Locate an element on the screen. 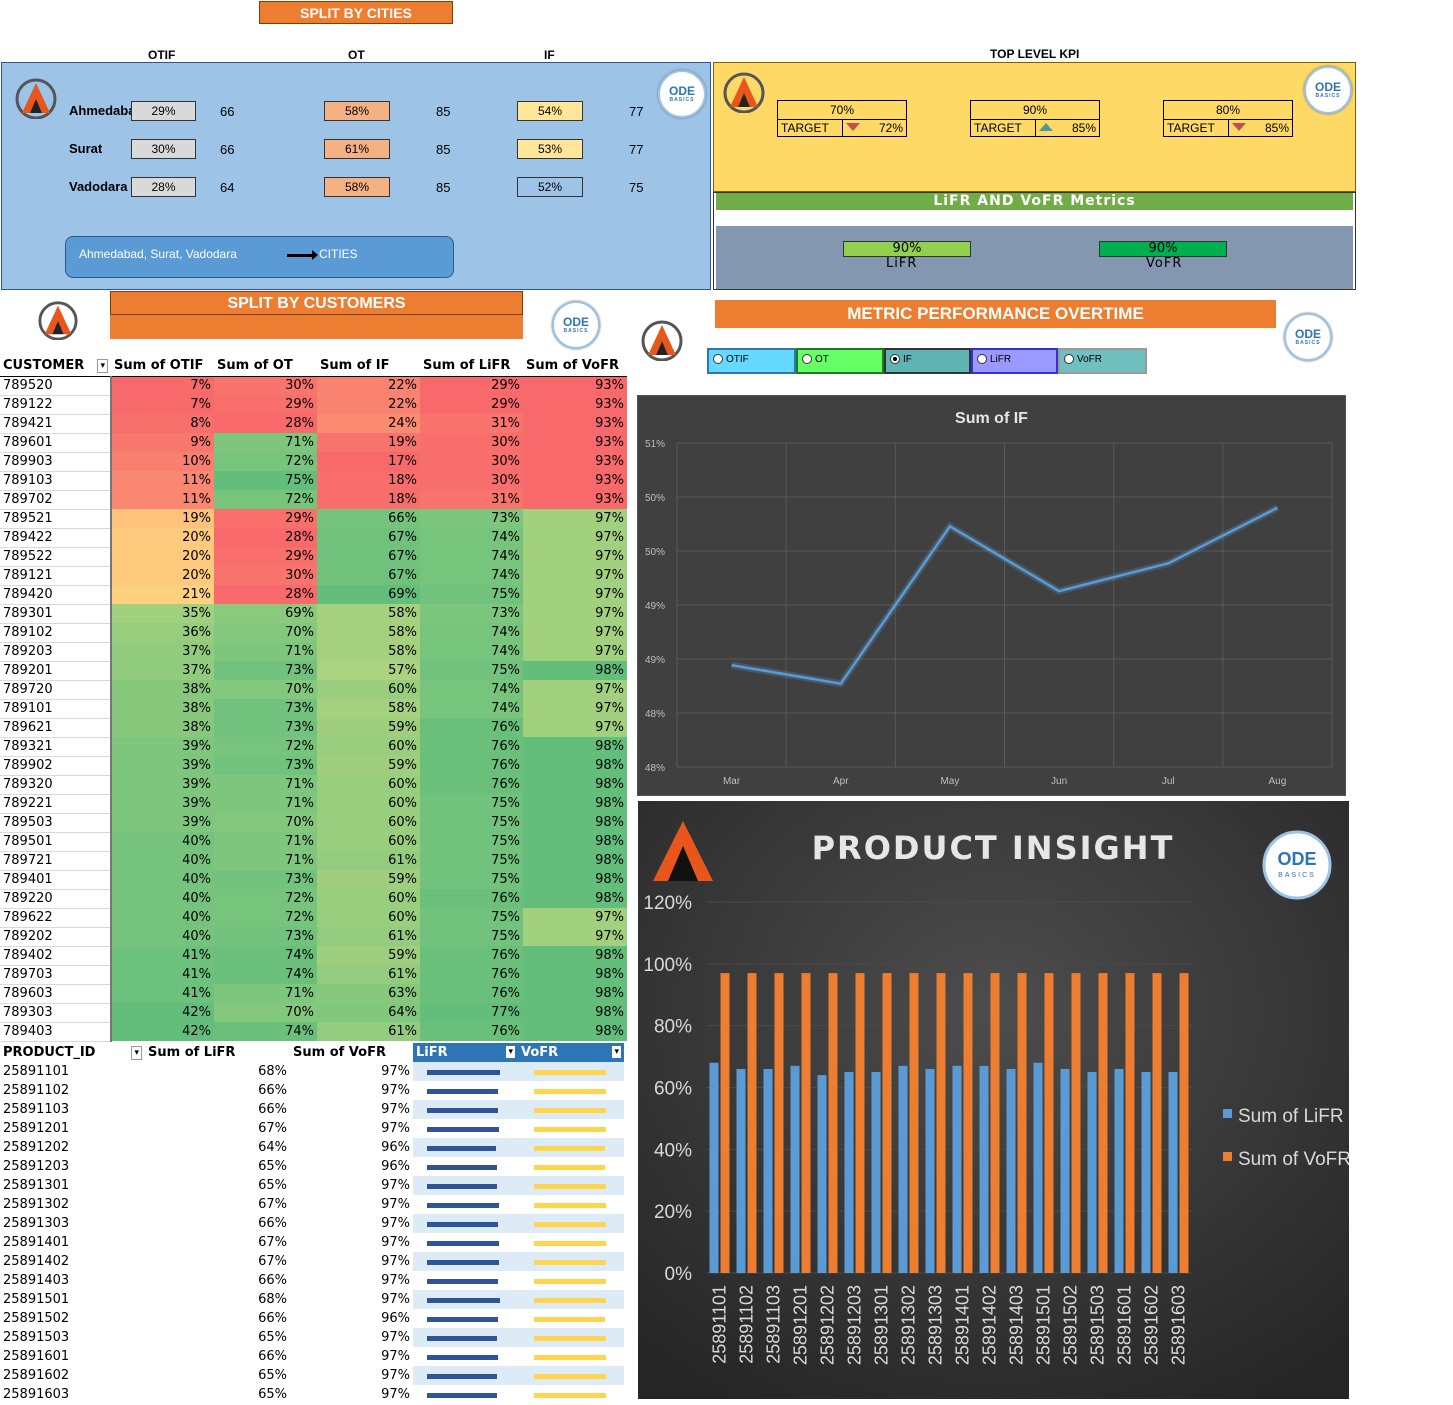 The image size is (1453, 1405). cities-filter-chip: Ahmedabad, Surat, Vadodara CITIES is located at coordinates (259, 257).